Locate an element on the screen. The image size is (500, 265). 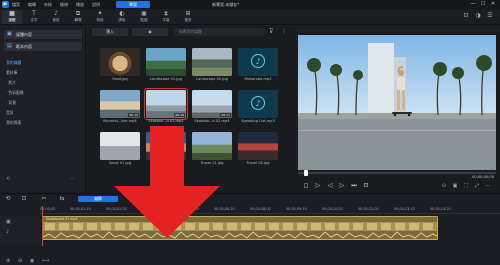
menu-icon: ☰ is located at coordinates (490, 16).